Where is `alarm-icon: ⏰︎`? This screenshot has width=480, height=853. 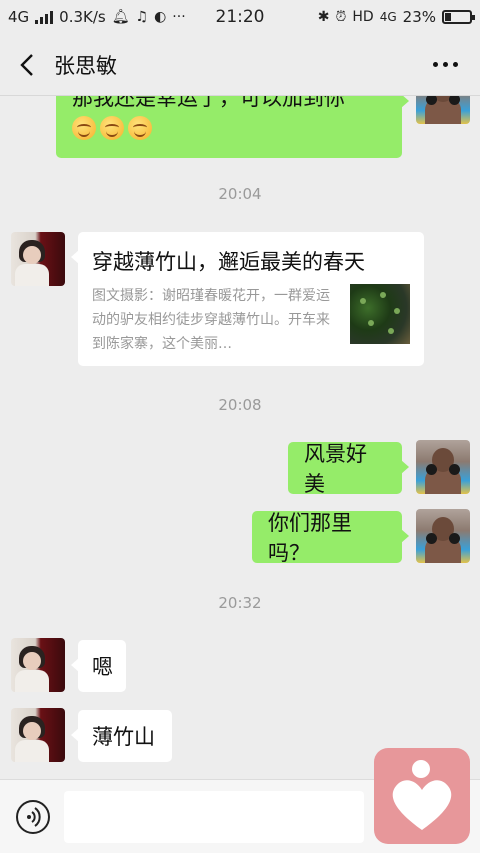 alarm-icon: ⏰︎ is located at coordinates (341, 17).